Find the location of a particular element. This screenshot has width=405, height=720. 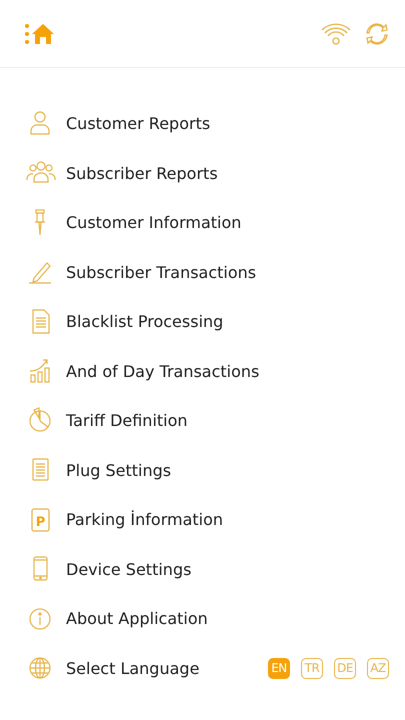

menu-item: Blacklist Processing is located at coordinates (145, 322).